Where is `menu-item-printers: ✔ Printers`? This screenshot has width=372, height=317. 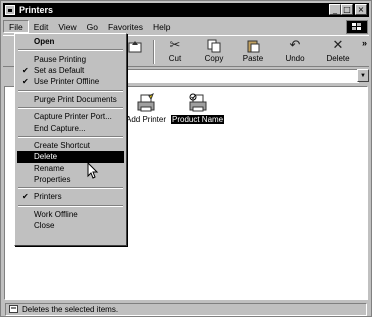 menu-item-printers: ✔ Printers is located at coordinates (70, 196).